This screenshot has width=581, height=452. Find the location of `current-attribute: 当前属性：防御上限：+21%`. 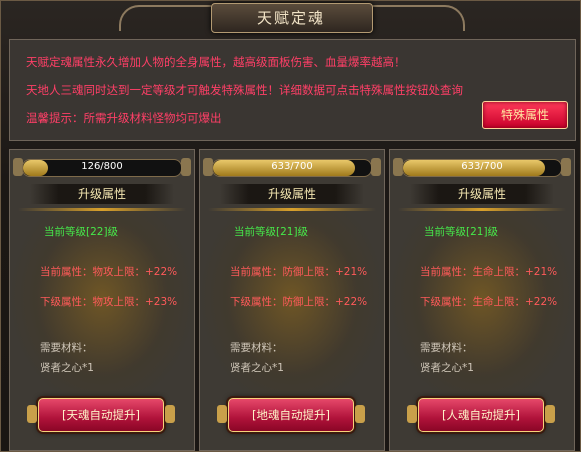

current-attribute: 当前属性：防御上限：+21% is located at coordinates (299, 272).